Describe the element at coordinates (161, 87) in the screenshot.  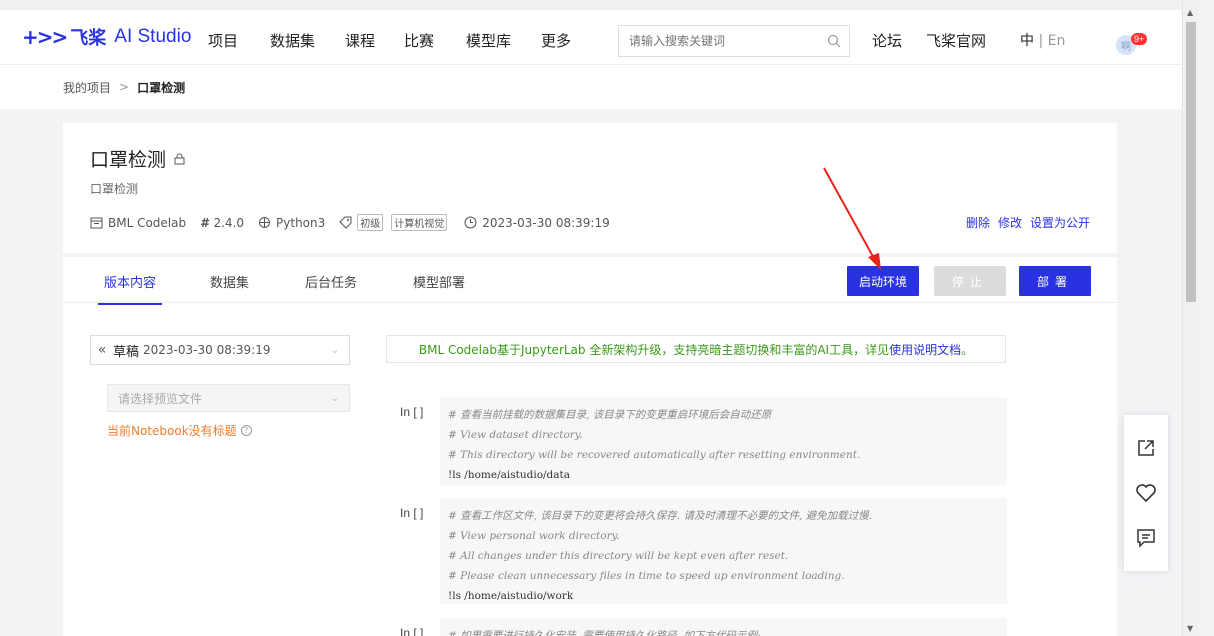
I see `breadcrumb-current: 口罩检测` at that location.